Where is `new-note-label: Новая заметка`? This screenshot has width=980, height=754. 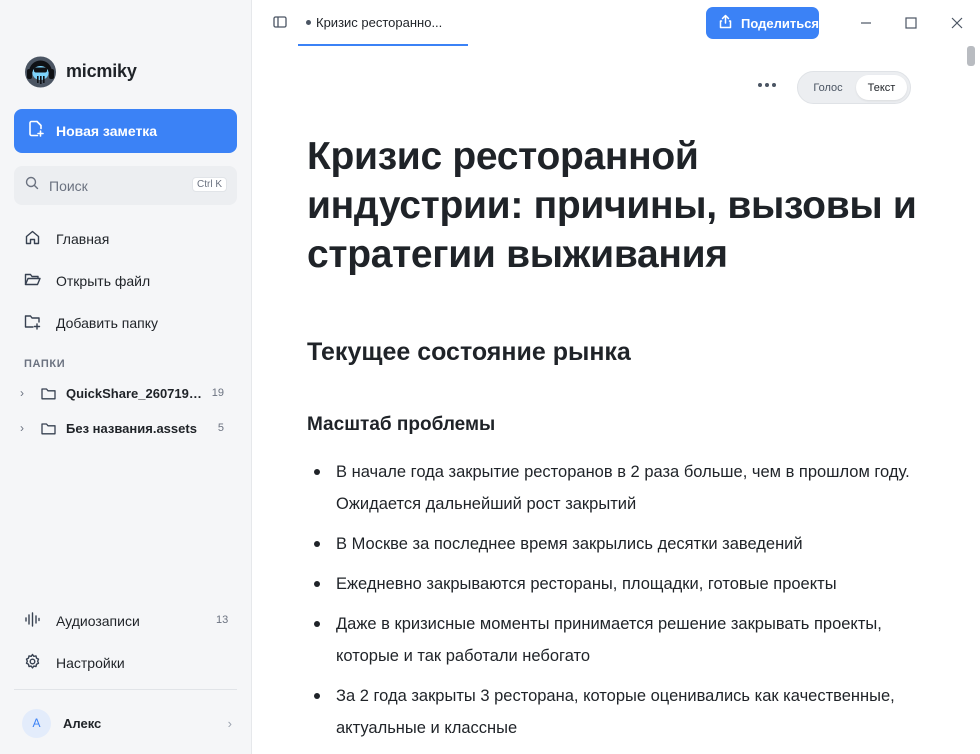
new-note-label: Новая заметка is located at coordinates (107, 131).